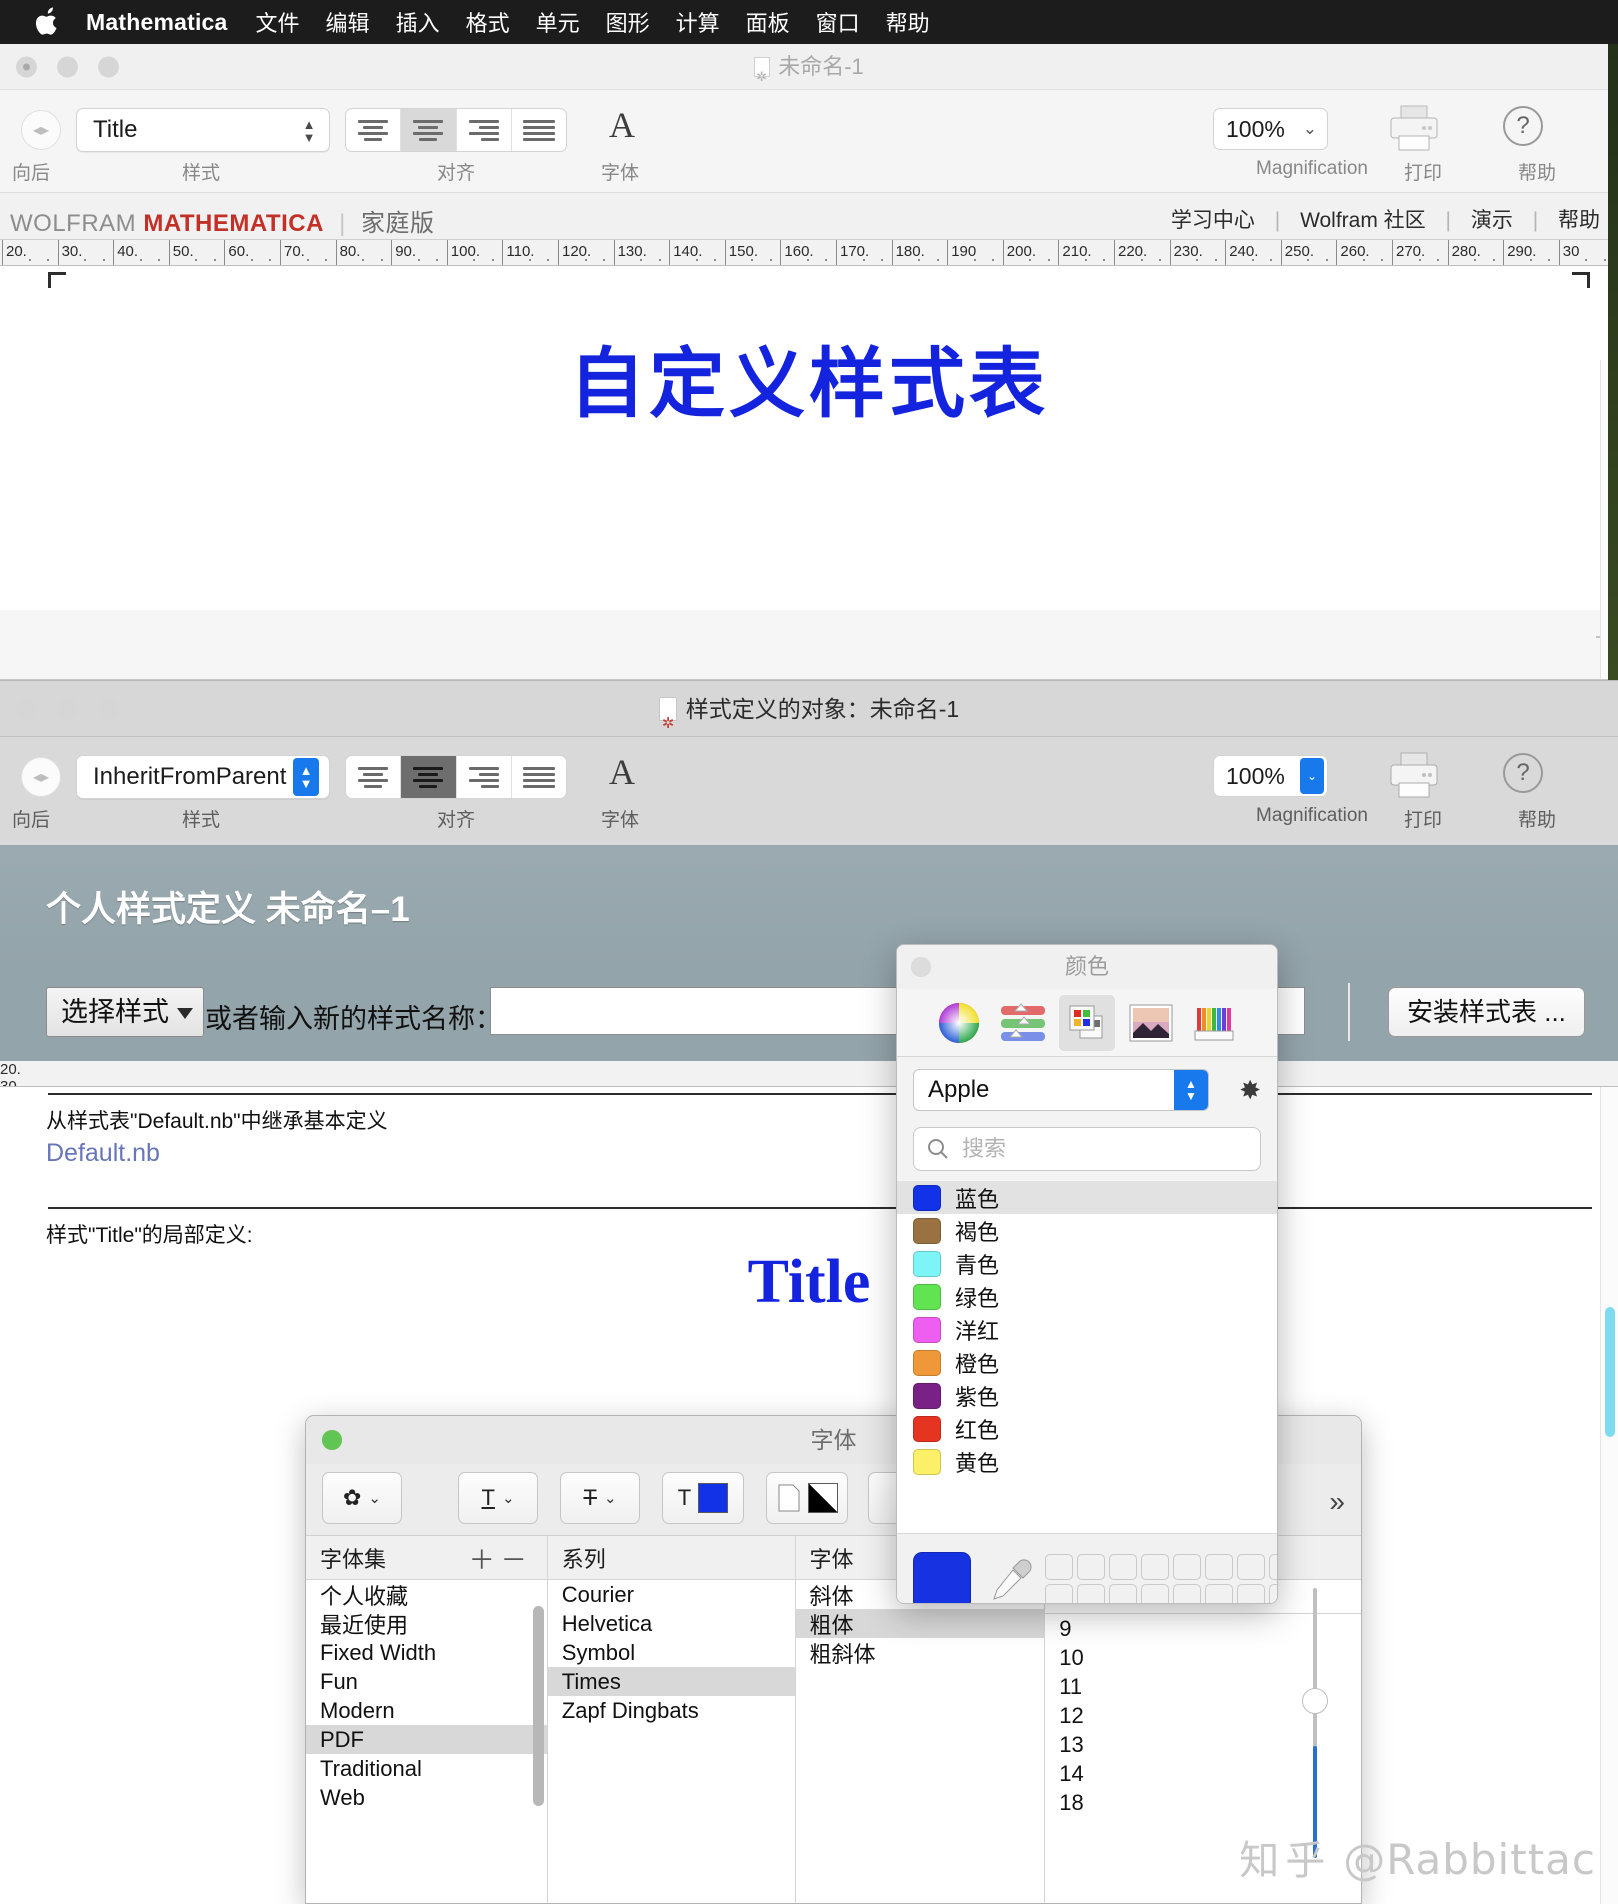 Image resolution: width=1618 pixels, height=1904 pixels. Describe the element at coordinates (1250, 1090) in the screenshot. I see `gear-icon: ✸` at that location.